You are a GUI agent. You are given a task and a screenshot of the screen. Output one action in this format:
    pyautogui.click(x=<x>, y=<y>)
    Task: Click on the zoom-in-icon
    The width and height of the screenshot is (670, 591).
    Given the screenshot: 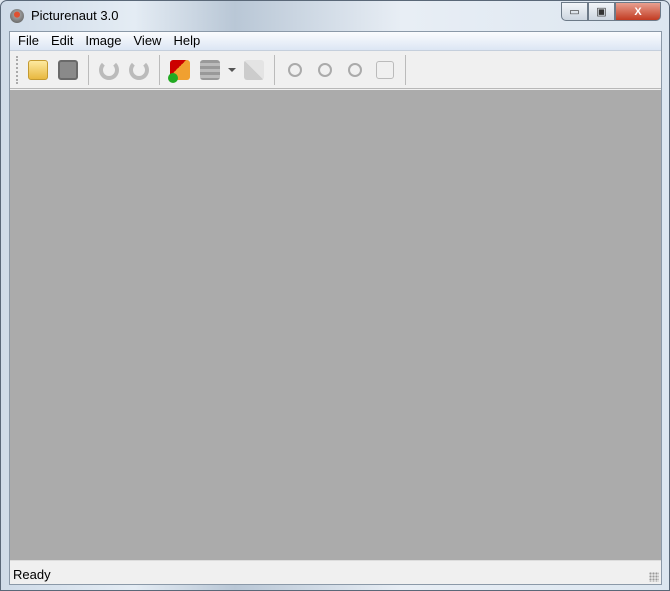 What is the action you would take?
    pyautogui.click(x=295, y=69)
    